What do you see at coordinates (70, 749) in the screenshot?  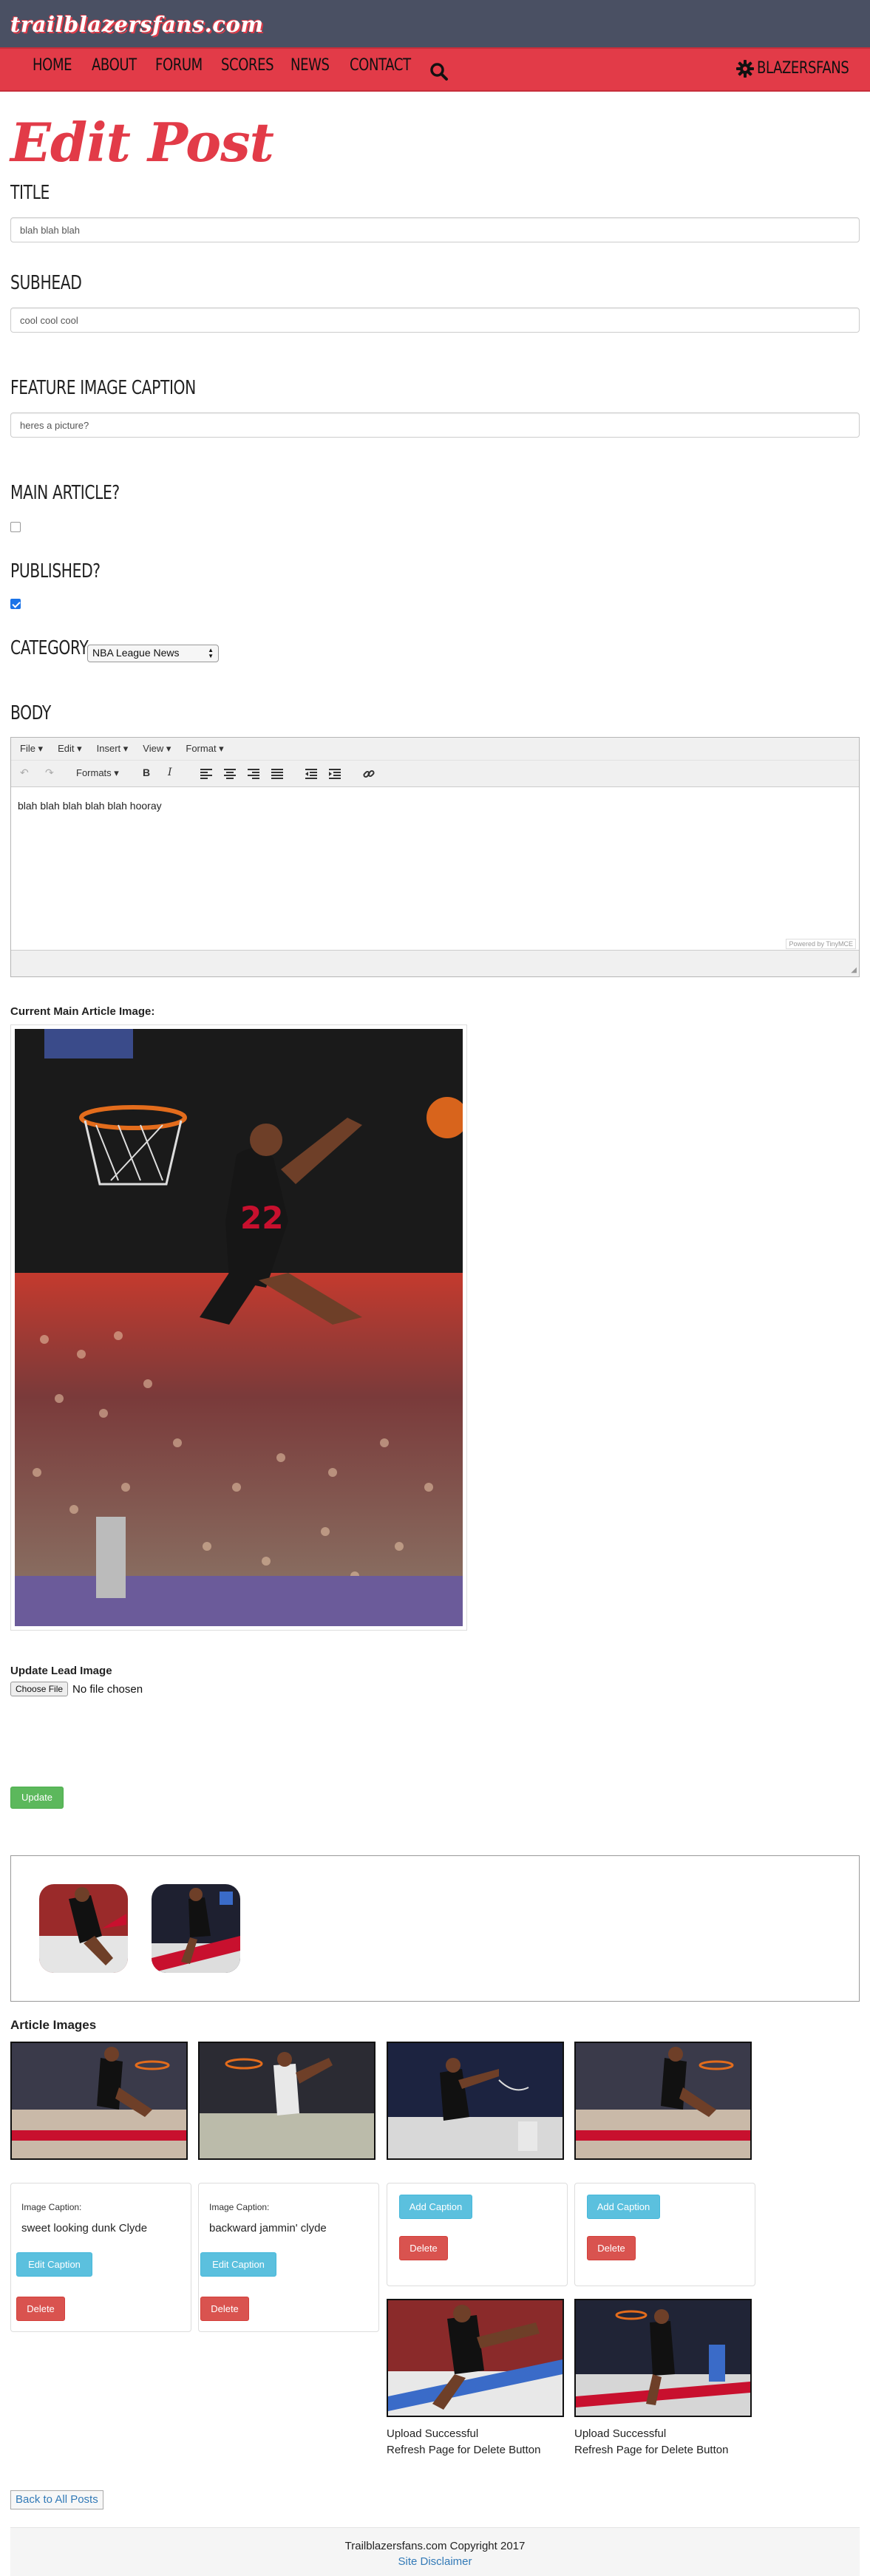 I see `menu-edit: Edit ▾` at bounding box center [70, 749].